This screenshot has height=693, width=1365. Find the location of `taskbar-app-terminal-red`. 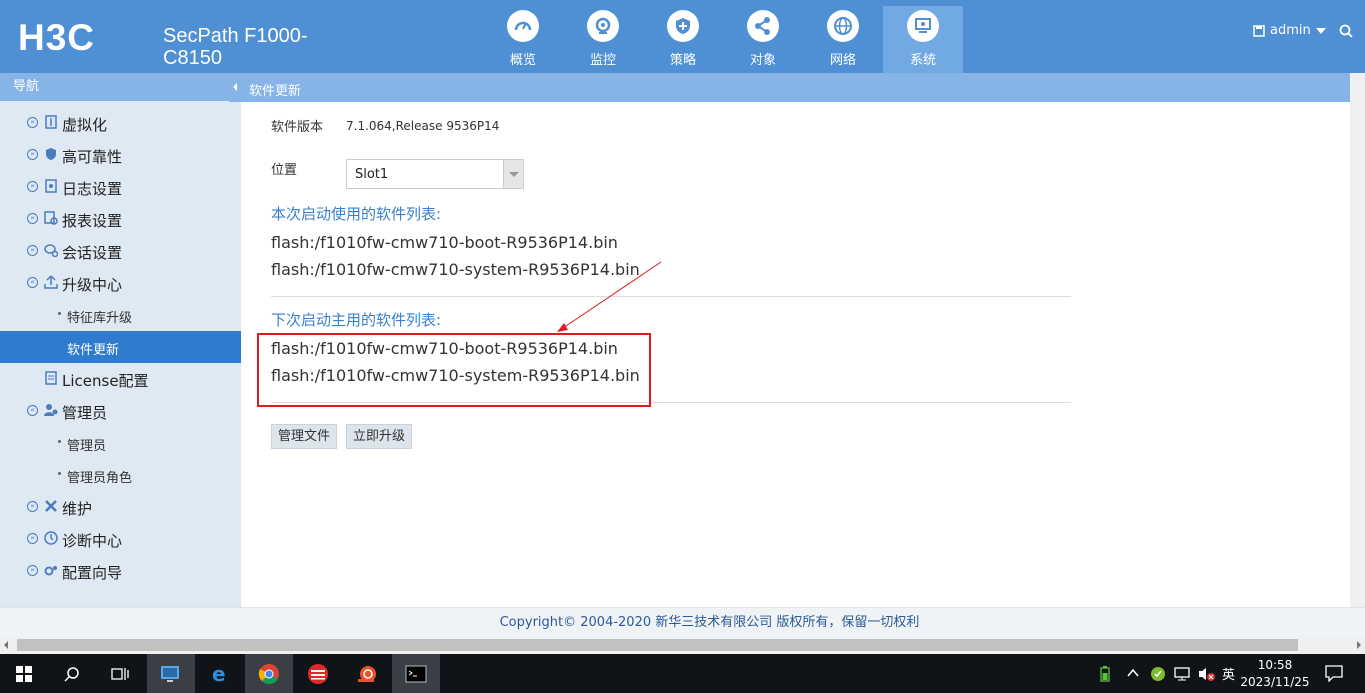

taskbar-app-terminal-red is located at coordinates (318, 673).